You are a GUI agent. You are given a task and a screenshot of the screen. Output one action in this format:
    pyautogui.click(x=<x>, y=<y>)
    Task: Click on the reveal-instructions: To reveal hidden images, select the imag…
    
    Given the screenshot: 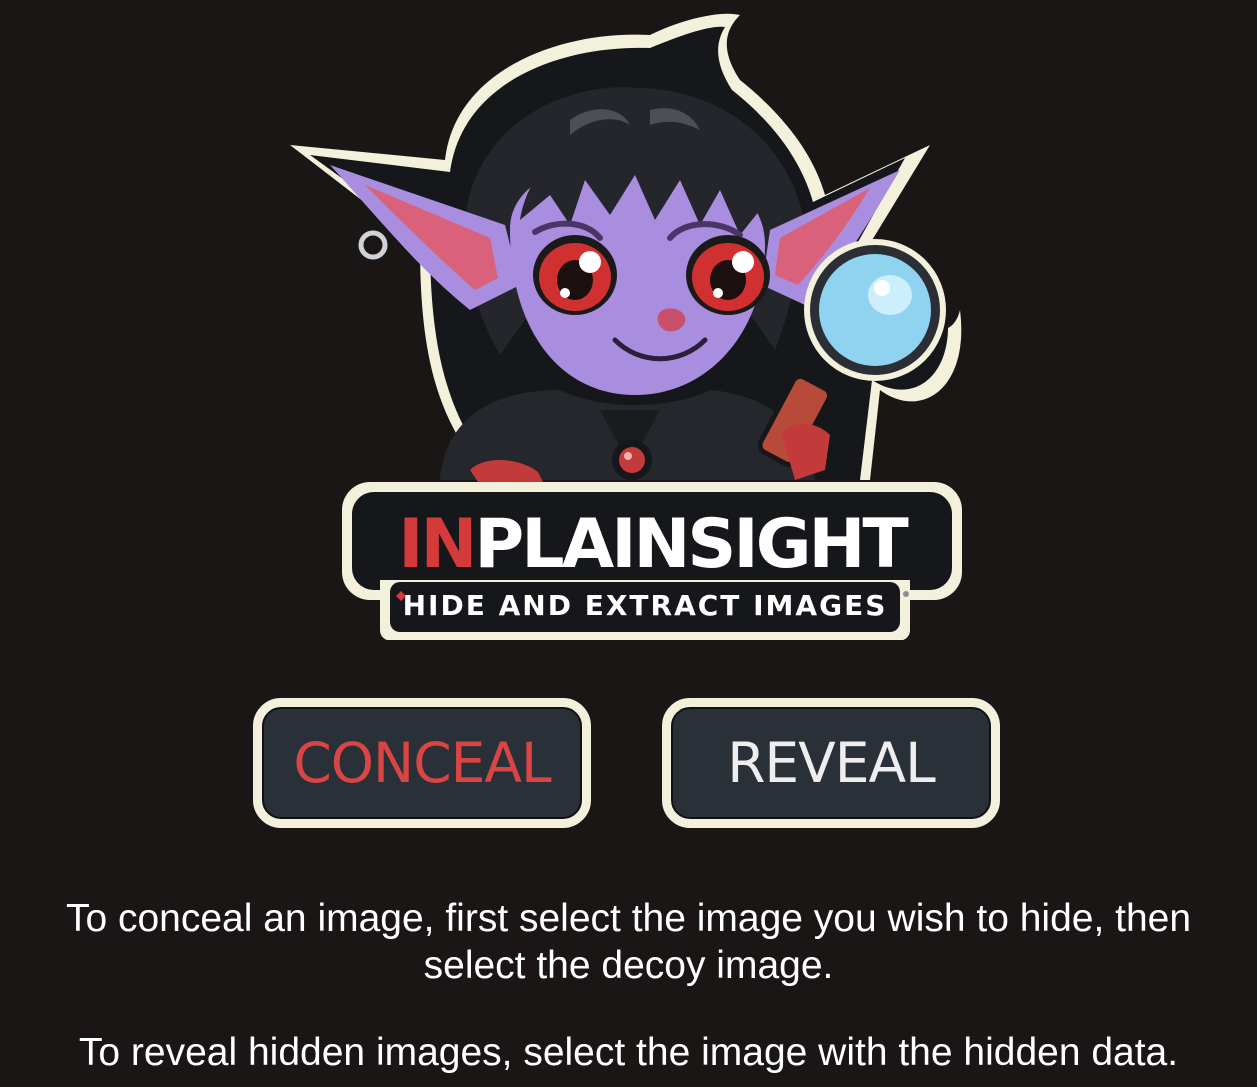 What is the action you would take?
    pyautogui.click(x=628, y=1052)
    